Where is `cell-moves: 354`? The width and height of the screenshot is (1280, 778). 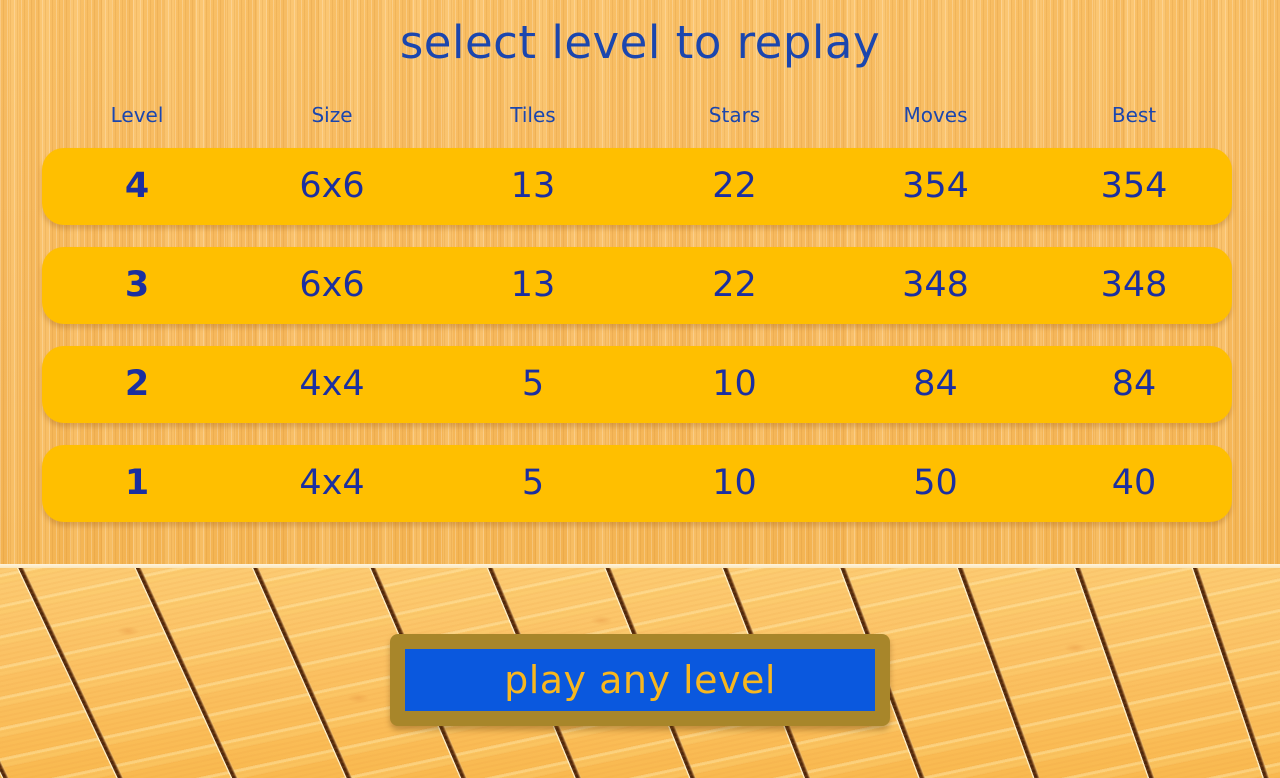 cell-moves: 354 is located at coordinates (935, 186).